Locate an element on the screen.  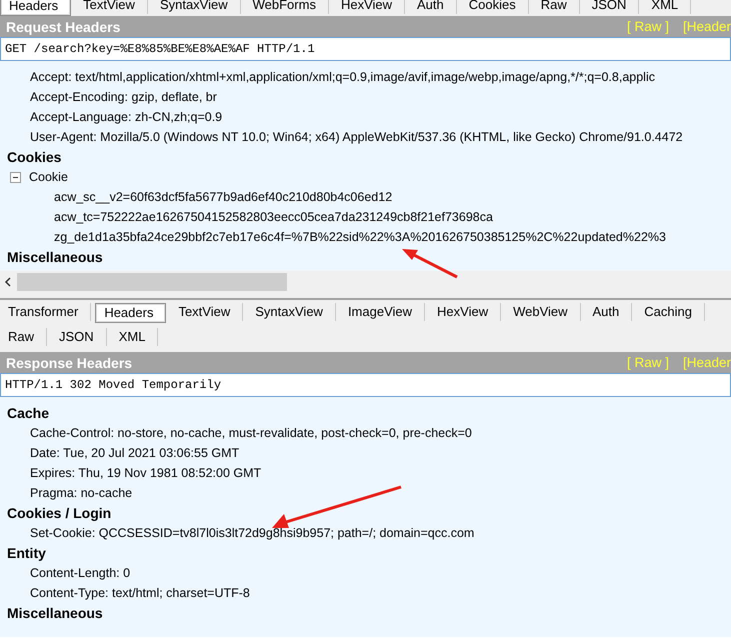
scrollbar-thumb is located at coordinates (152, 282).